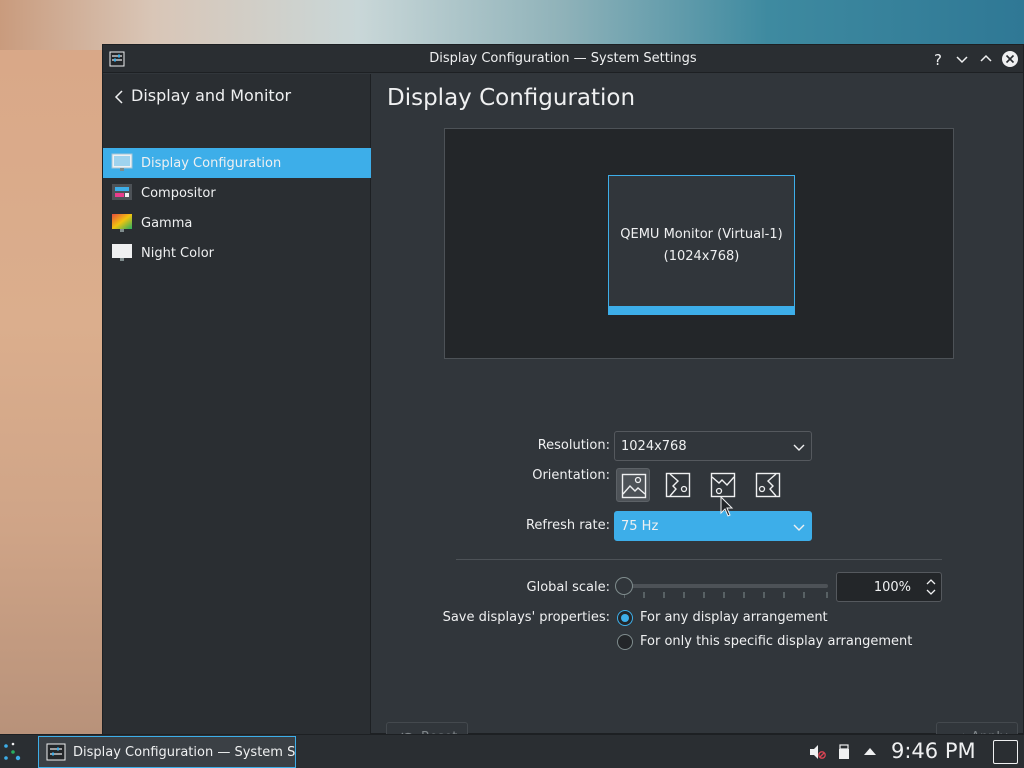  Describe the element at coordinates (178, 193) in the screenshot. I see `sidebar-item-label: Compositor` at that location.